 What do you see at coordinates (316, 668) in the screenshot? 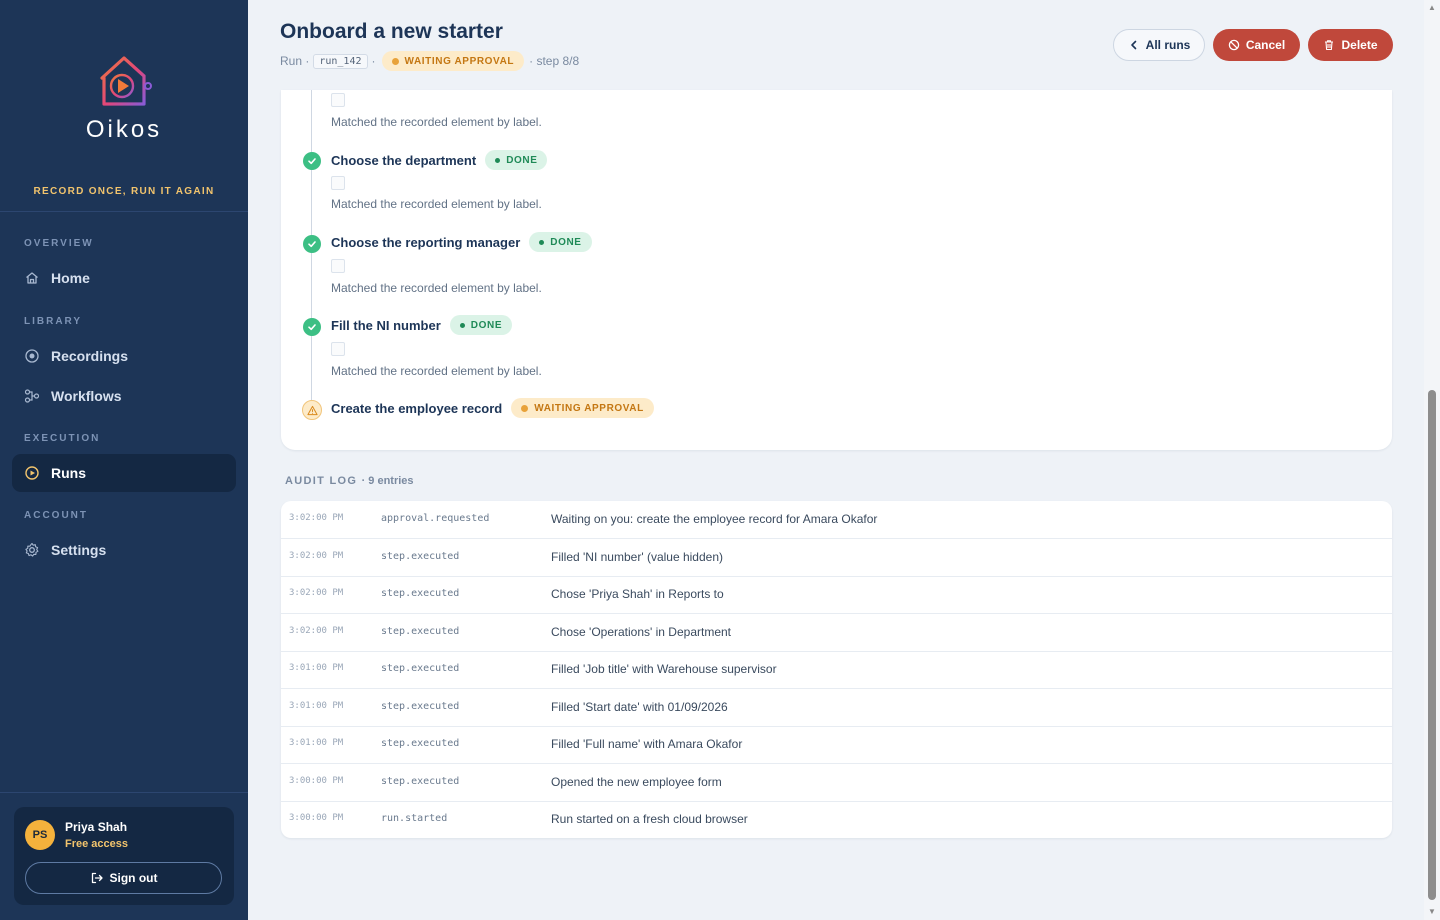
I see `log-time: 3:01:00 PM` at bounding box center [316, 668].